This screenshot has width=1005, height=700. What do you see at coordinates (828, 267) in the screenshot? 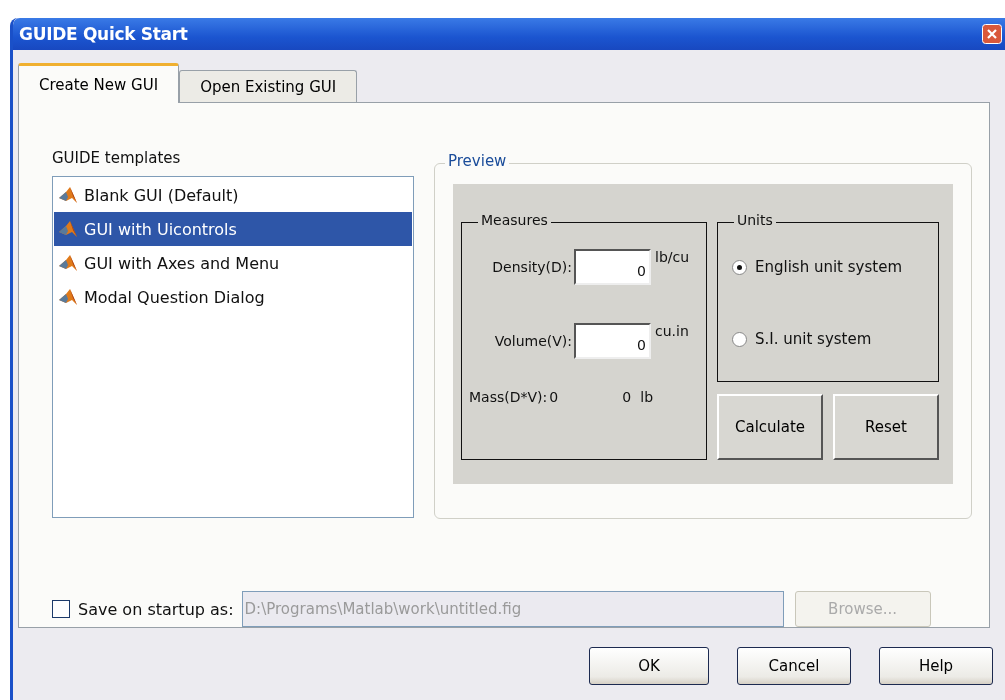
I see `radio-label: English unit system` at bounding box center [828, 267].